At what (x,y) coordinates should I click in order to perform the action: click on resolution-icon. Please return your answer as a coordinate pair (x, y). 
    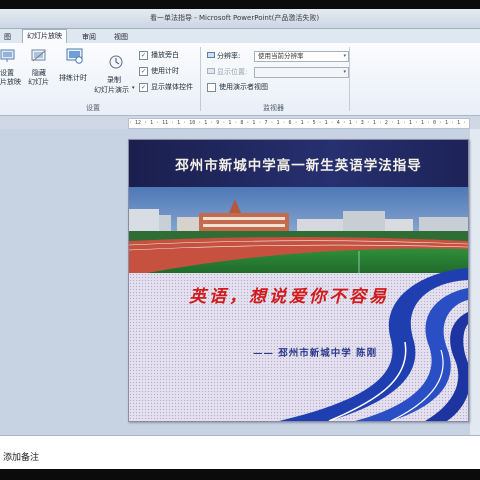
    Looking at the image, I should click on (211, 55).